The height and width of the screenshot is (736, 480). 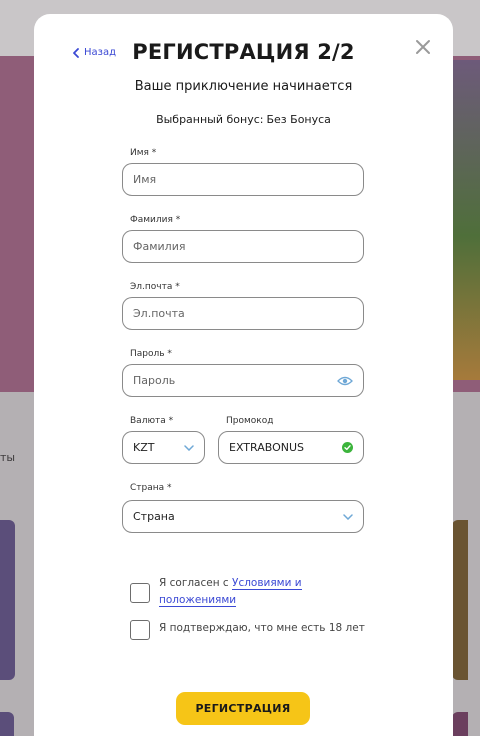 What do you see at coordinates (140, 593) in the screenshot?
I see `terms-checkbox` at bounding box center [140, 593].